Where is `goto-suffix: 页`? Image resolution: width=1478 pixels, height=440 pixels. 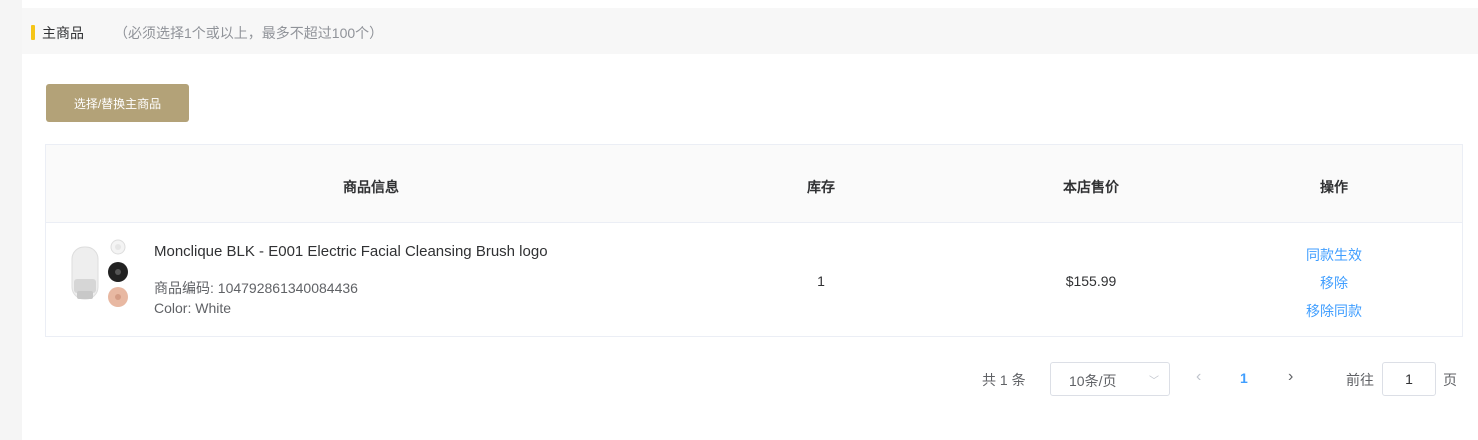 goto-suffix: 页 is located at coordinates (1450, 380).